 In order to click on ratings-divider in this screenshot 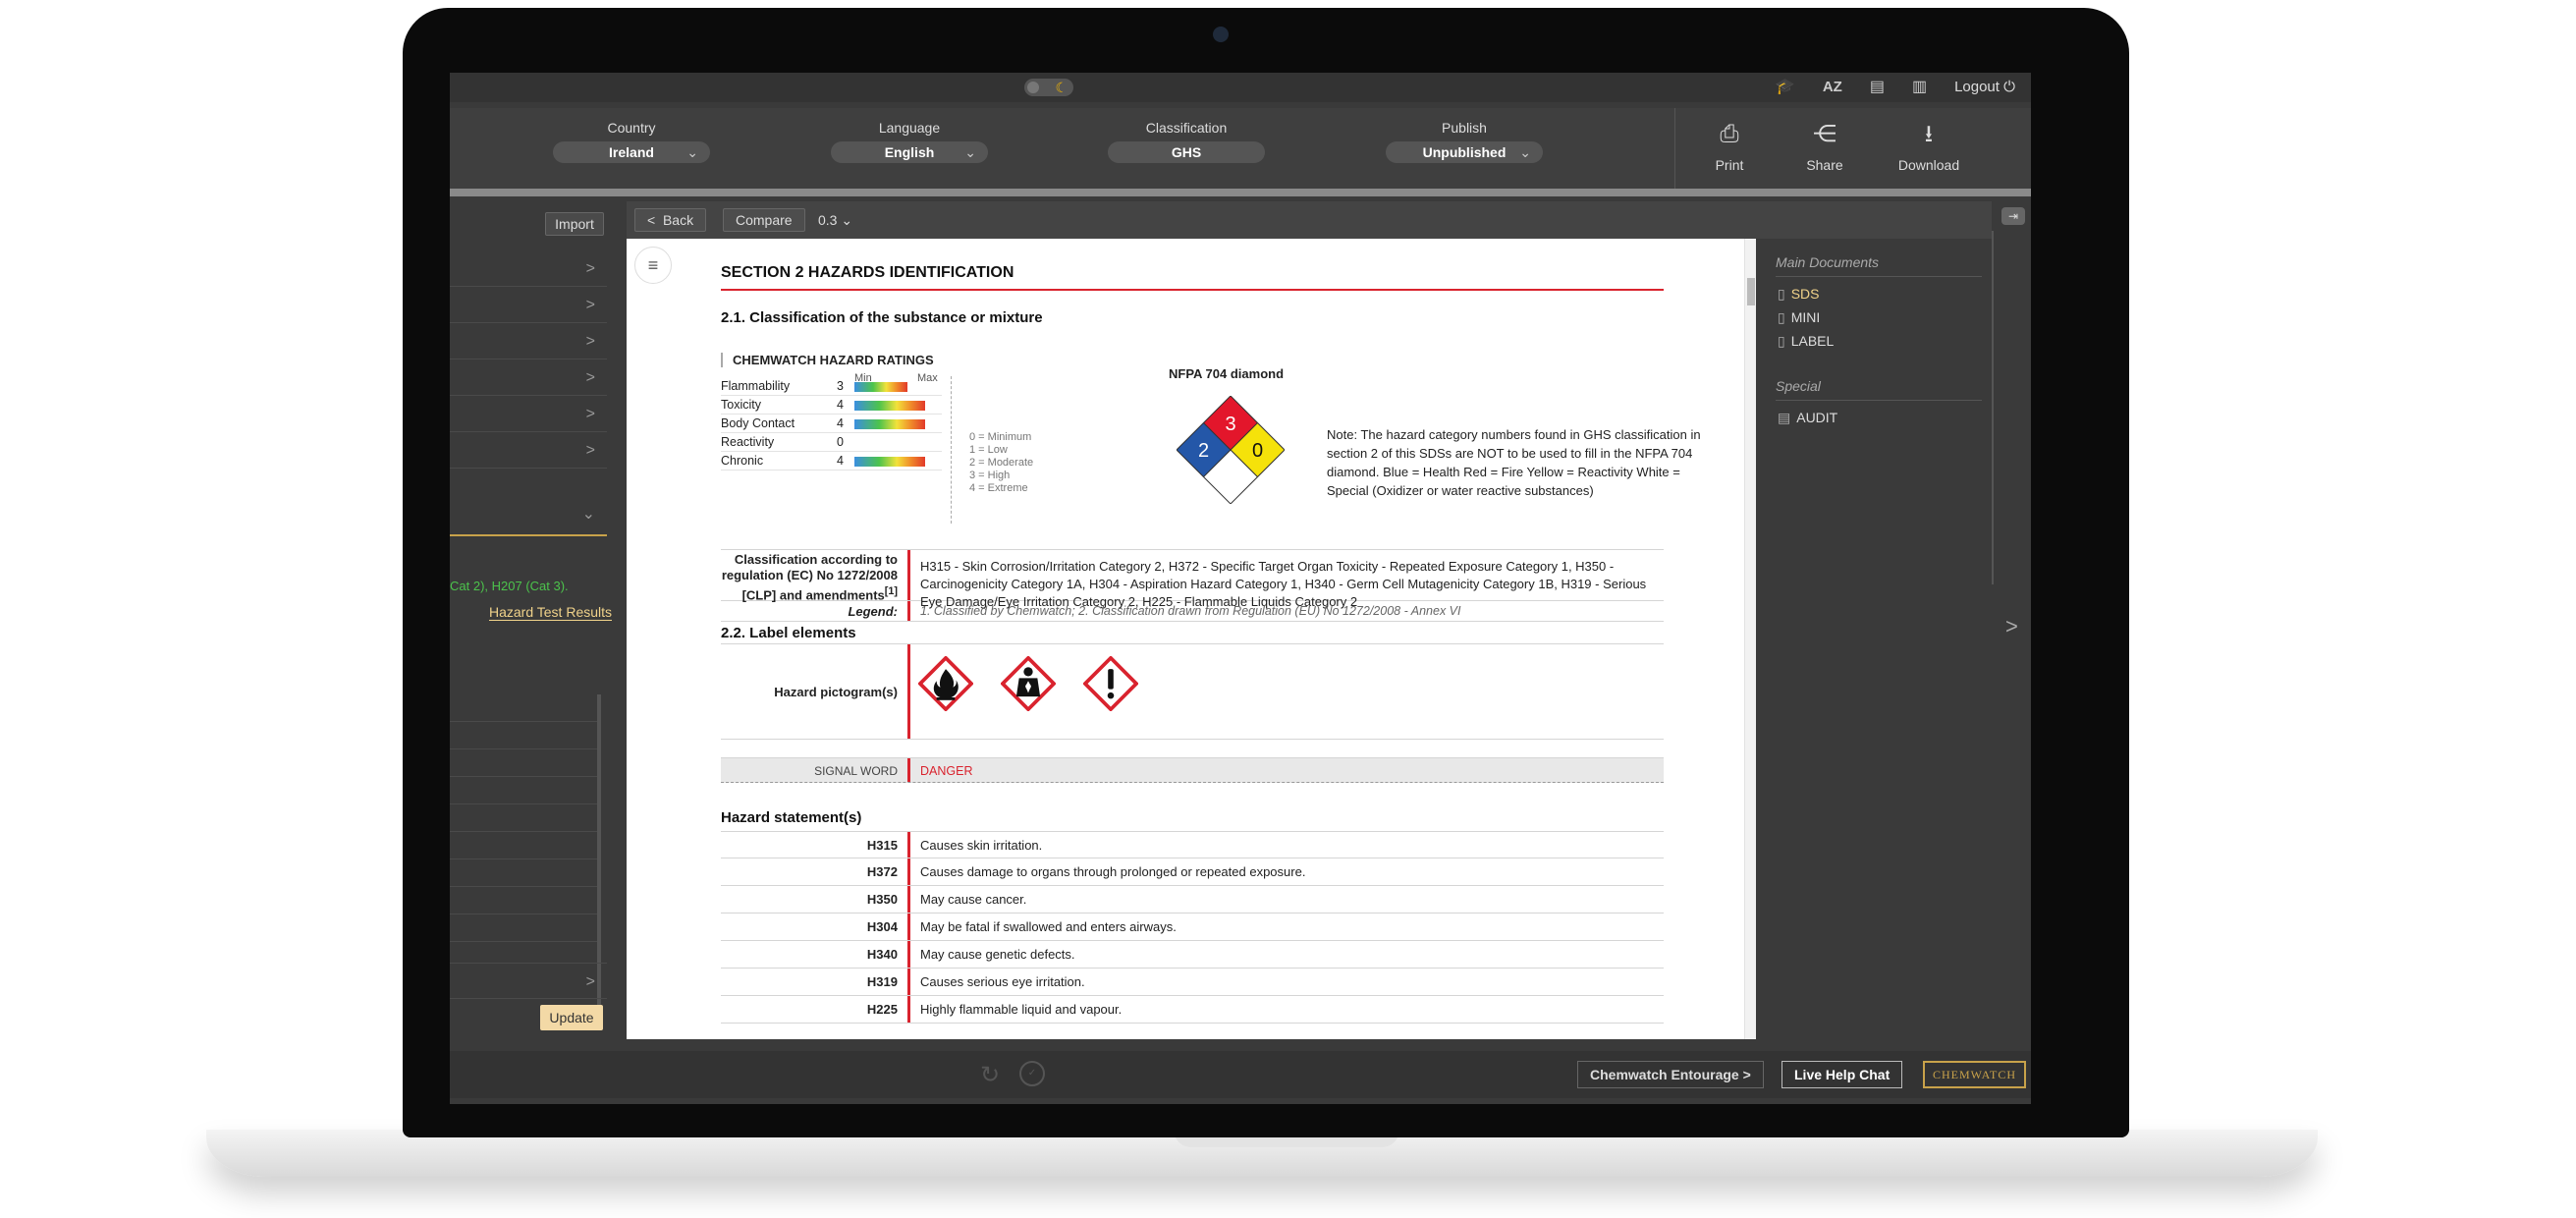, I will do `click(951, 450)`.